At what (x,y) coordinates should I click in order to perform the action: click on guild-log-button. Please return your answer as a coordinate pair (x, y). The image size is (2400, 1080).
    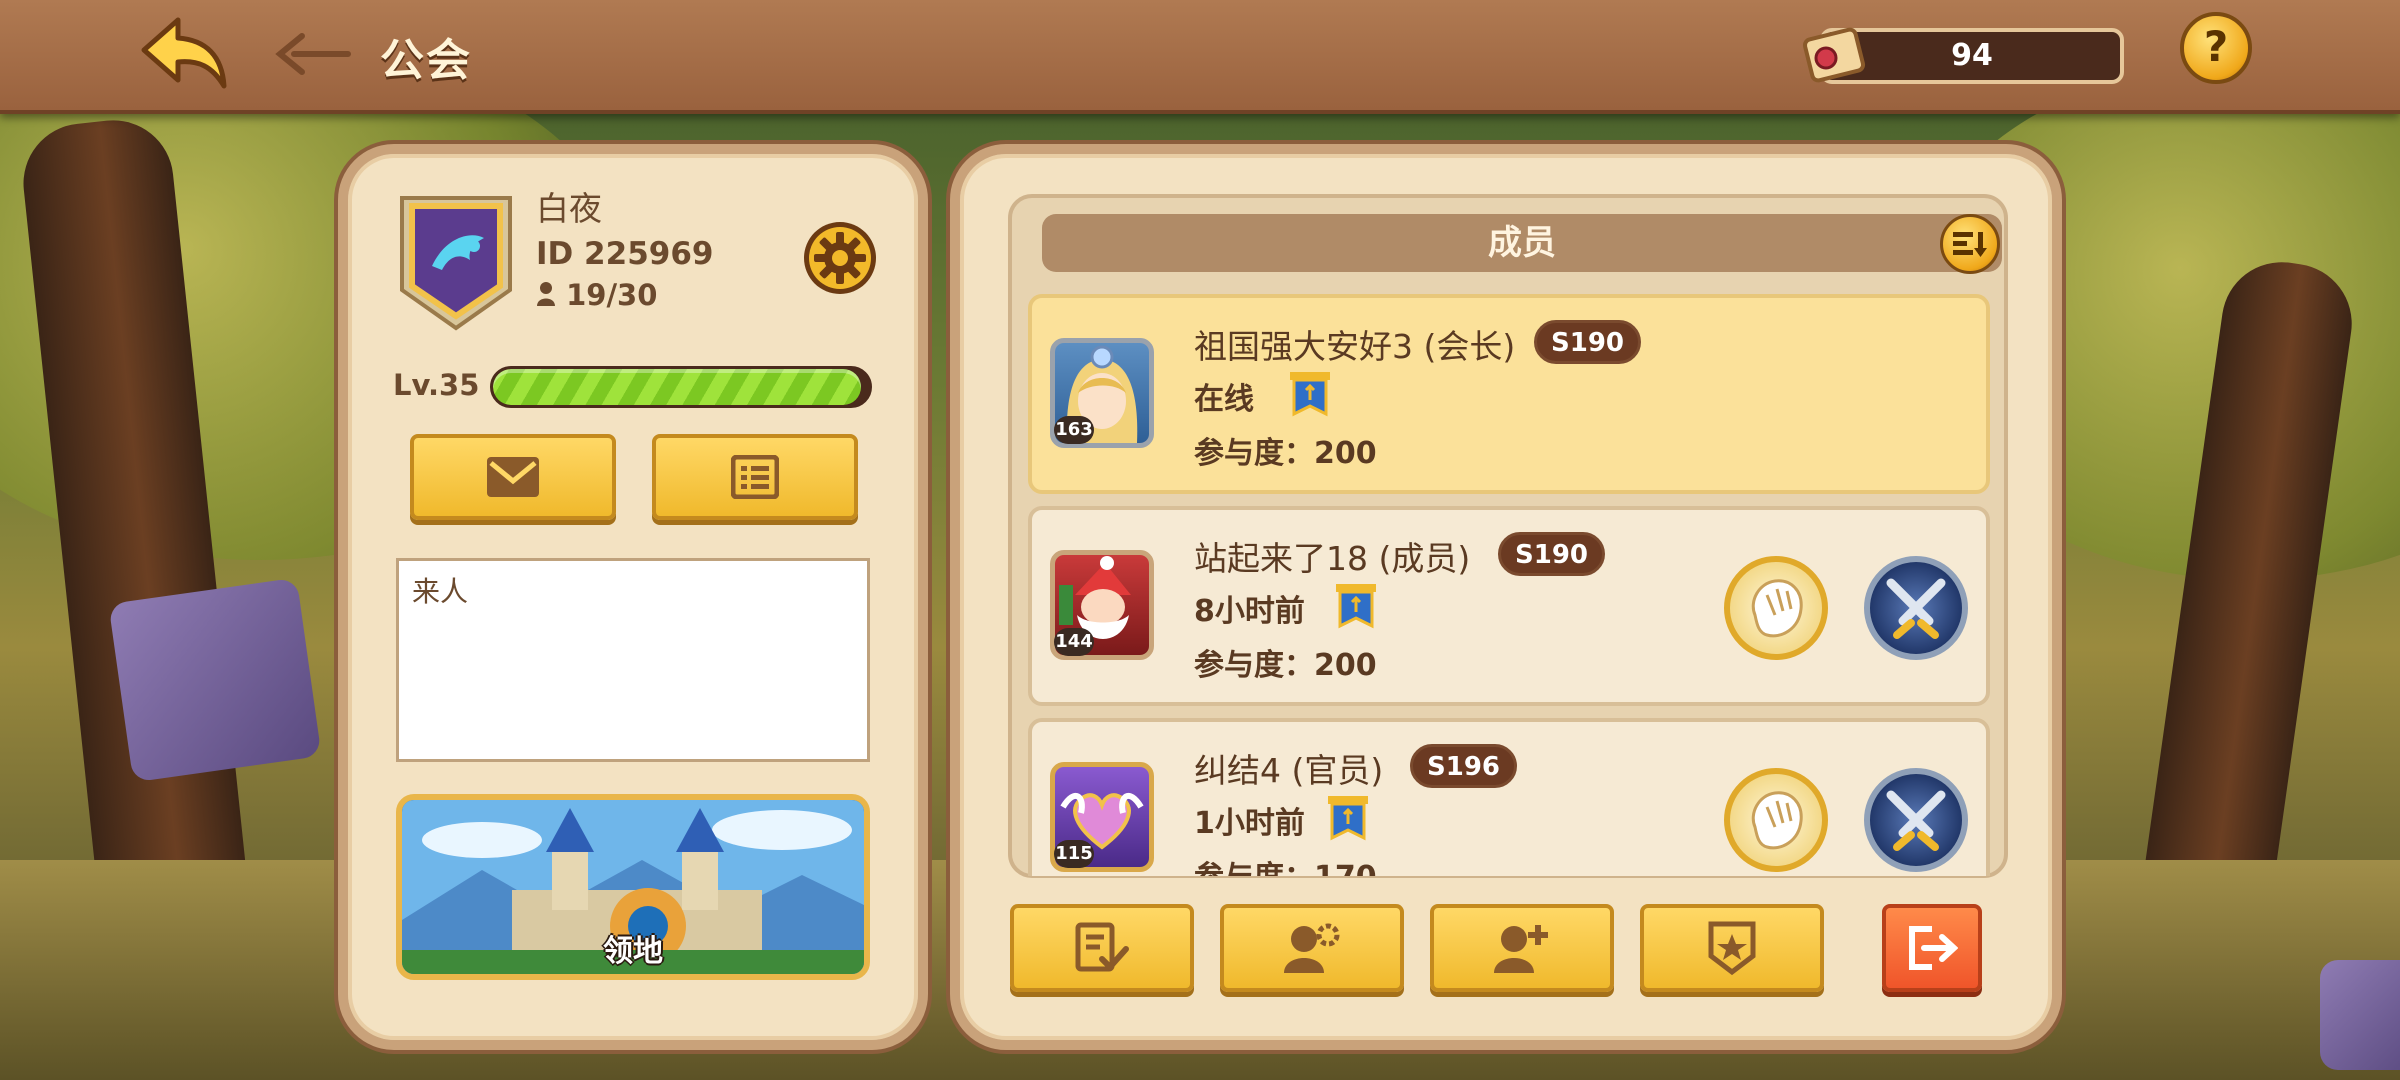
    Looking at the image, I should click on (755, 477).